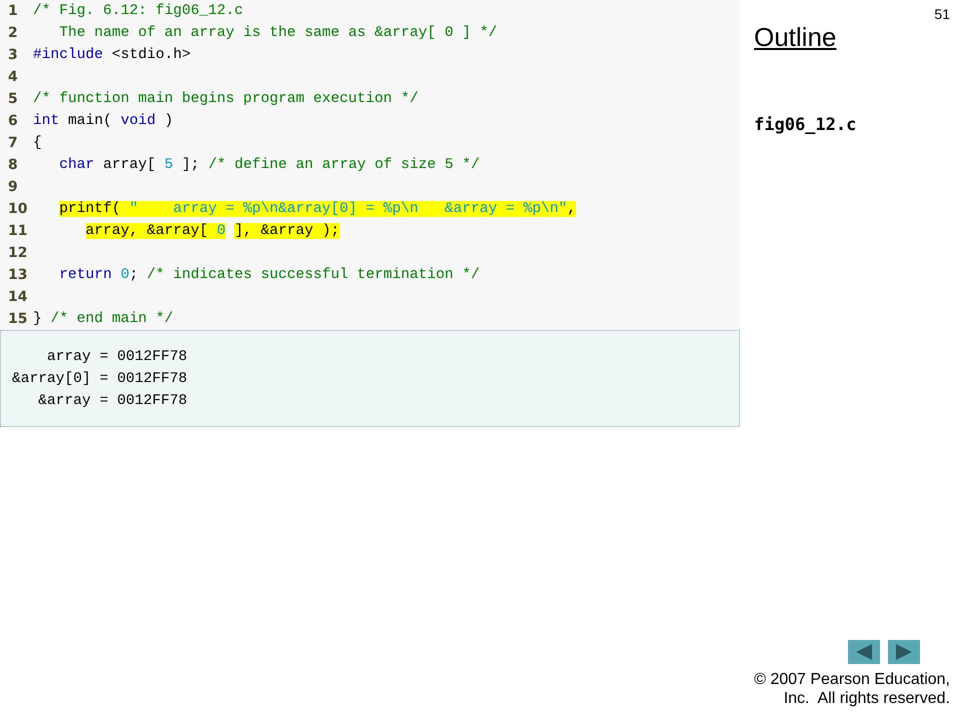 Image resolution: width=960 pixels, height=720 pixels. What do you see at coordinates (13, 187) in the screenshot?
I see `line-number: 9` at bounding box center [13, 187].